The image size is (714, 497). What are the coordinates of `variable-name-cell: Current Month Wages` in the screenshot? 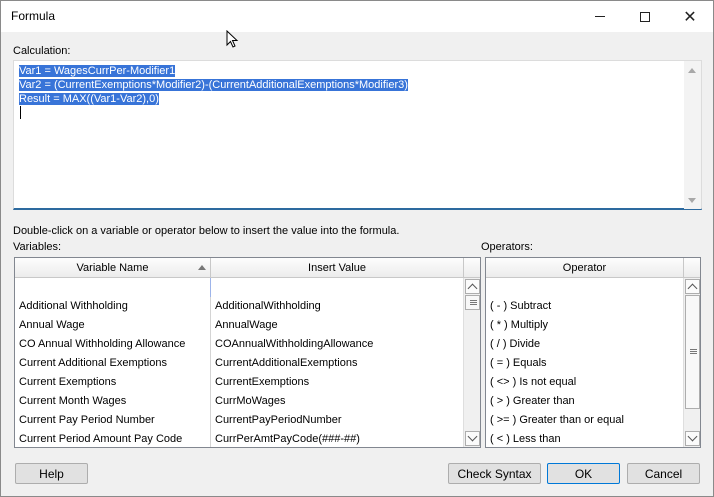 It's located at (113, 401).